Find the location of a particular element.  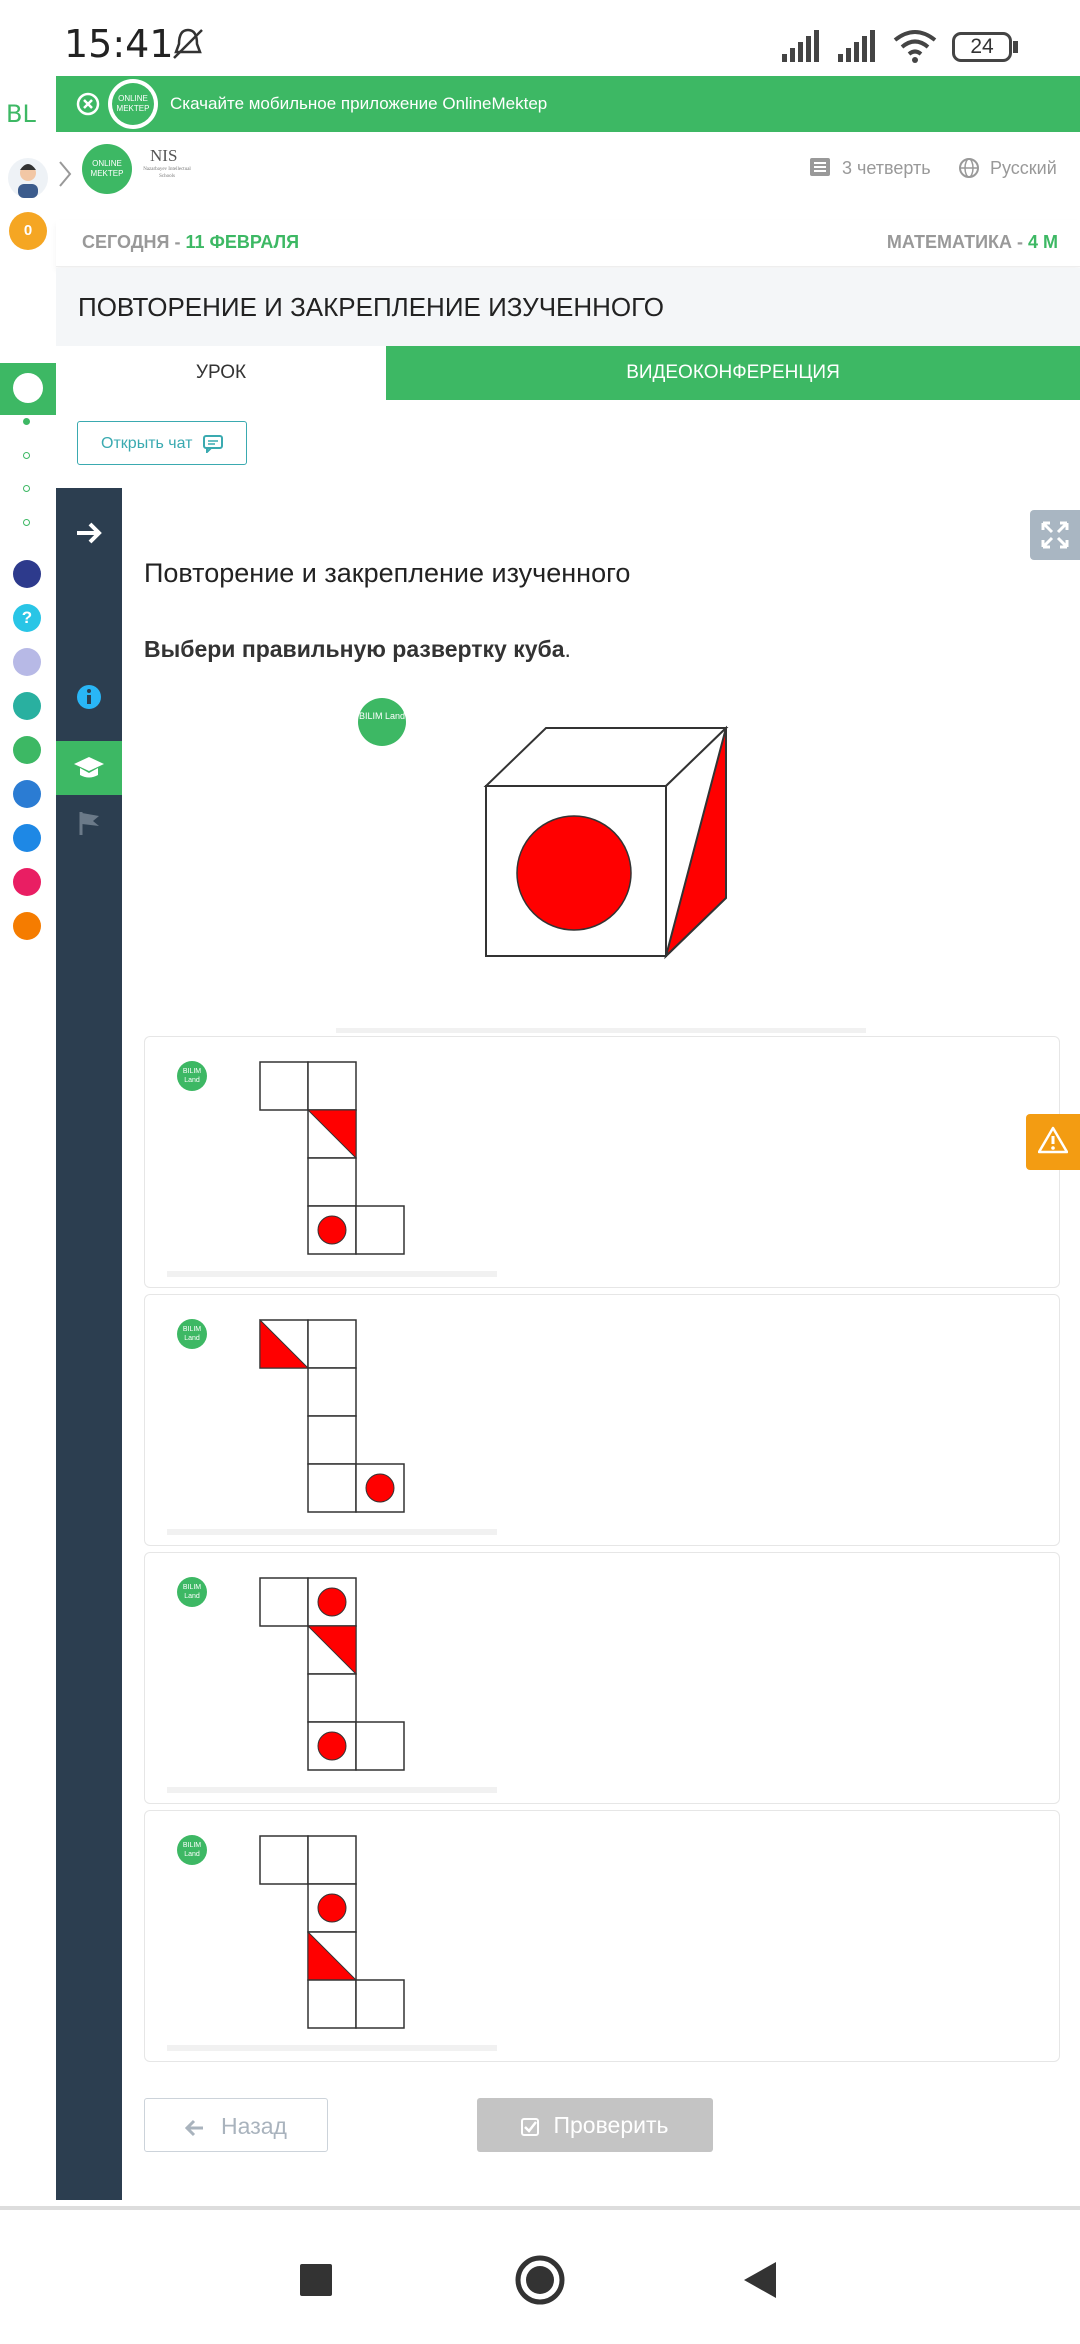

smart-app-icon is located at coordinates (27, 574).